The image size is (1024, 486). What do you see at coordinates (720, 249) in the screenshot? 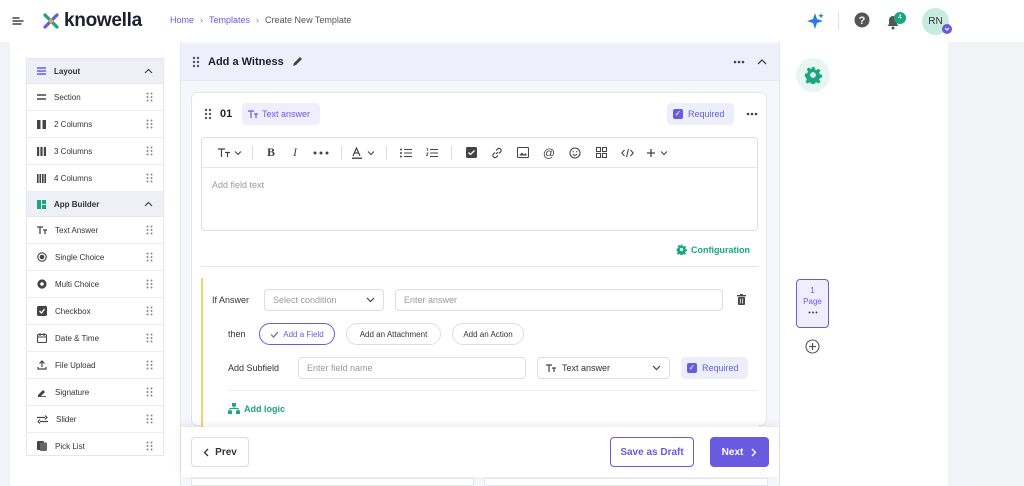
I see `configuration-label: Configuration` at bounding box center [720, 249].